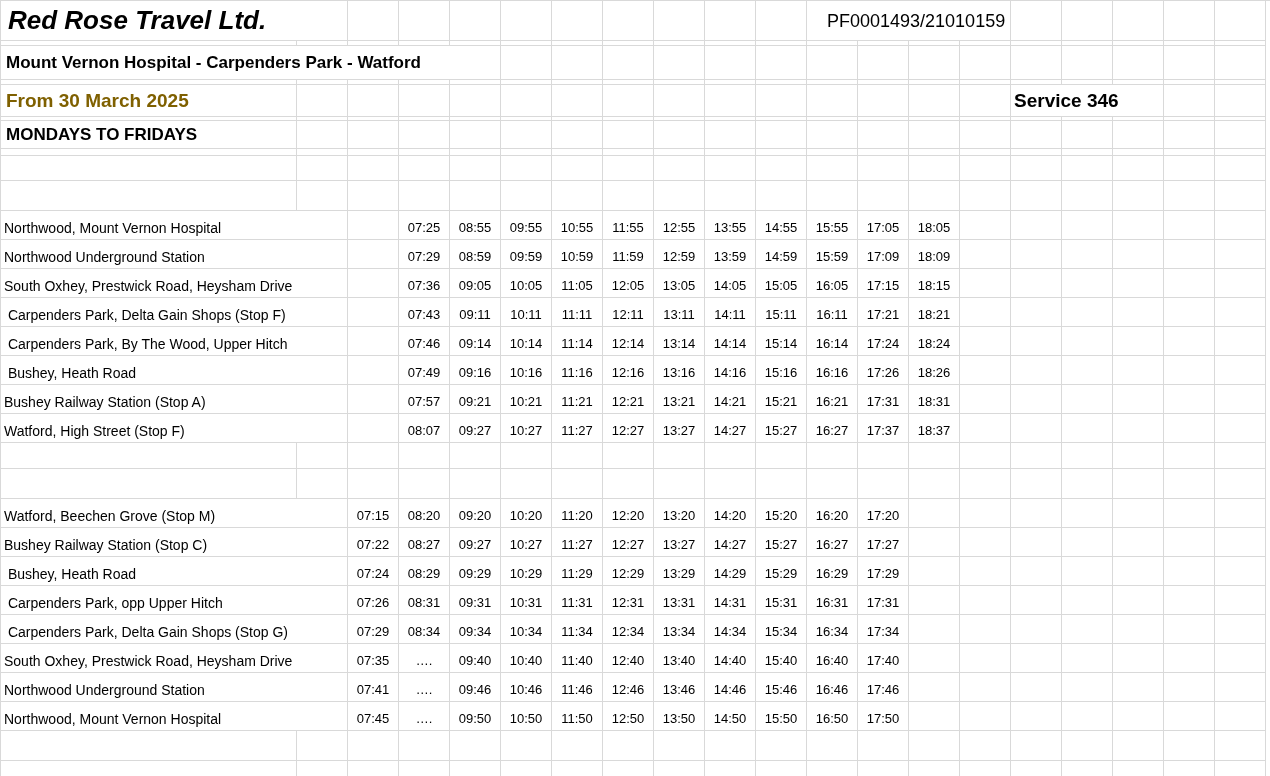 This screenshot has width=1270, height=776. Describe the element at coordinates (679, 687) in the screenshot. I see `departure-time: 13:46` at that location.